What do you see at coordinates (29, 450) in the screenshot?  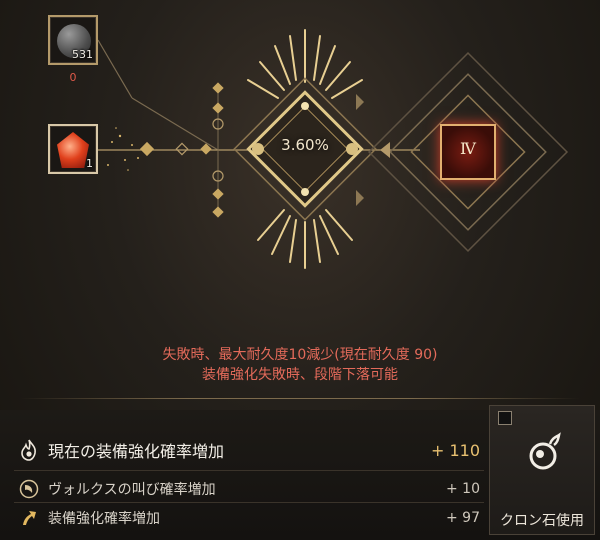 I see `flame-icon` at bounding box center [29, 450].